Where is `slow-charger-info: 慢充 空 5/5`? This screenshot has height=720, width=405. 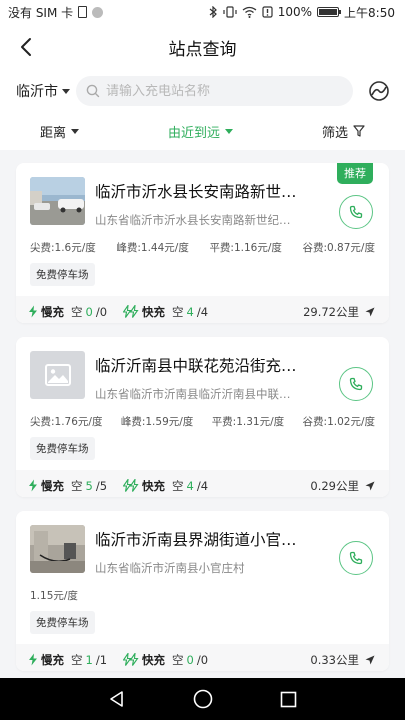 slow-charger-info: 慢充 空 5/5 is located at coordinates (67, 486).